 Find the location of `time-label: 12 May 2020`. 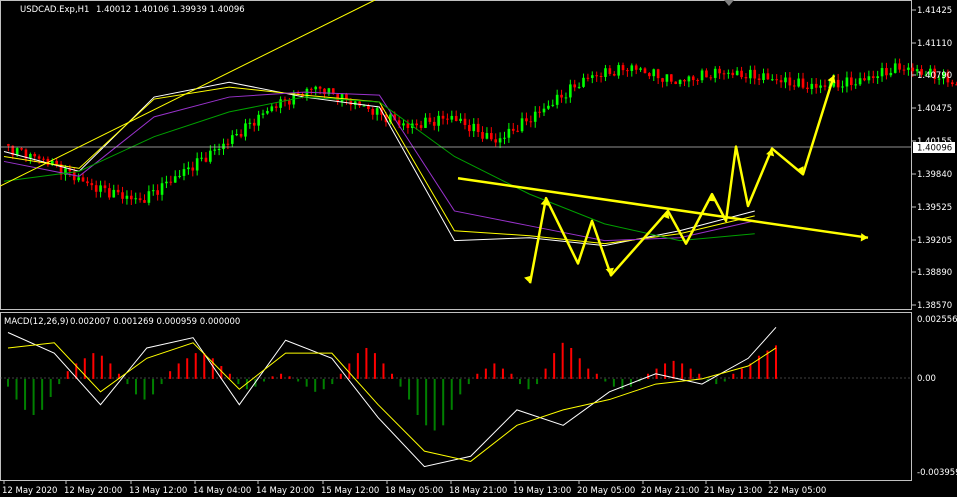

time-label: 12 May 2020 is located at coordinates (29, 491).